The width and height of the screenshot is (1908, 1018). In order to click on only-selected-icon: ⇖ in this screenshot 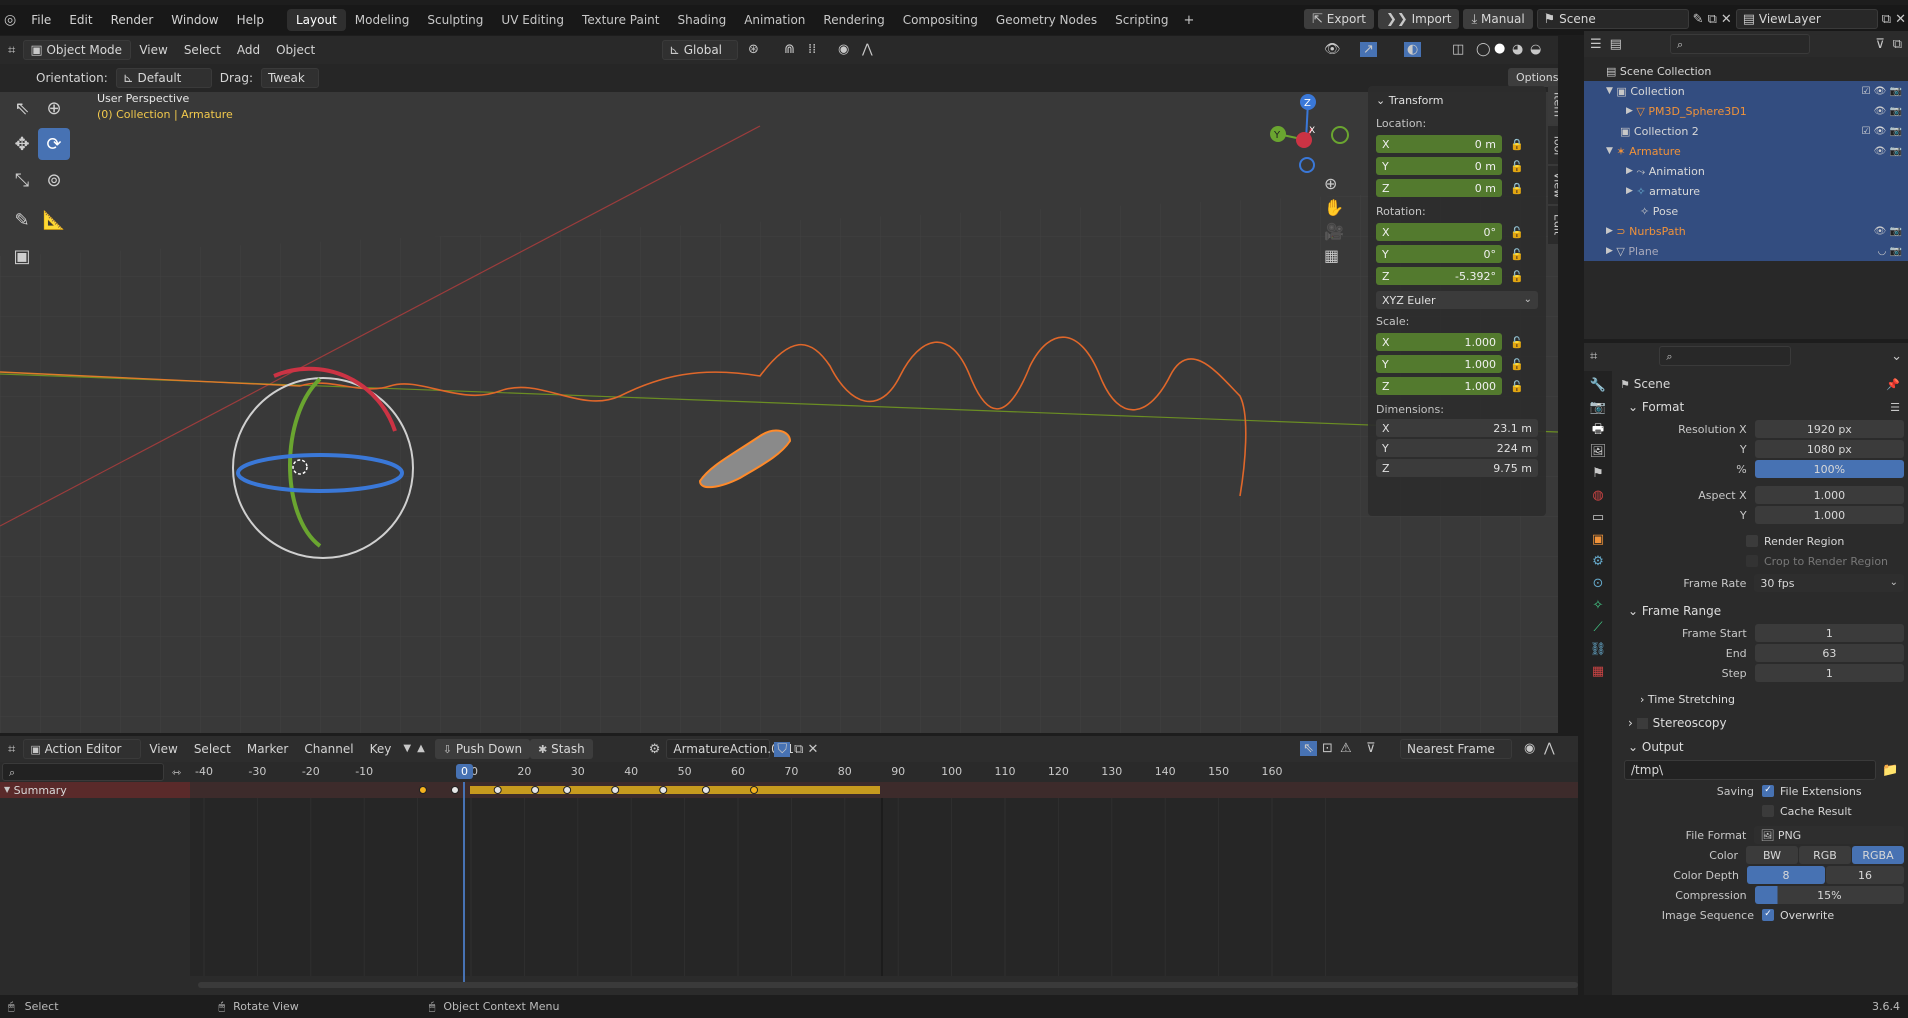, I will do `click(1308, 748)`.